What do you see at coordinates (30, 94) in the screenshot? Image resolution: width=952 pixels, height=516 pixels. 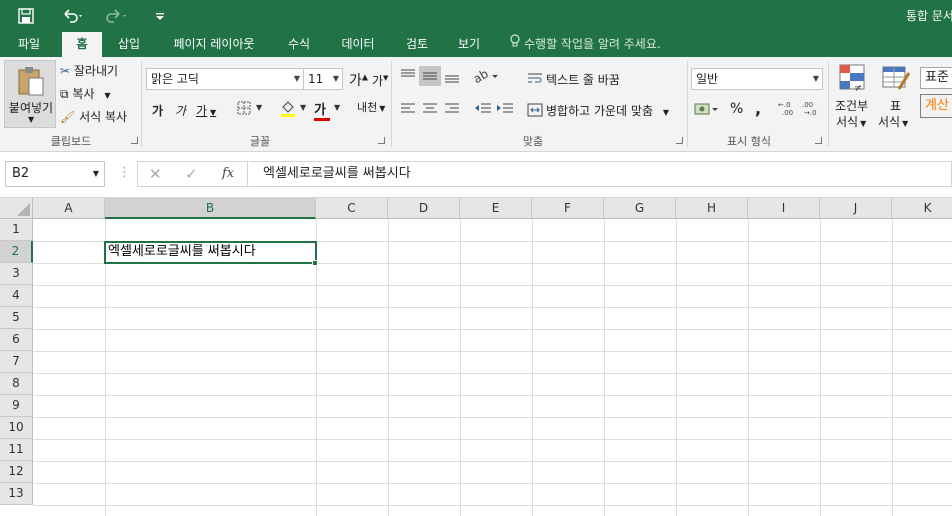 I see `paste-button: 붙여넣기 ▼` at bounding box center [30, 94].